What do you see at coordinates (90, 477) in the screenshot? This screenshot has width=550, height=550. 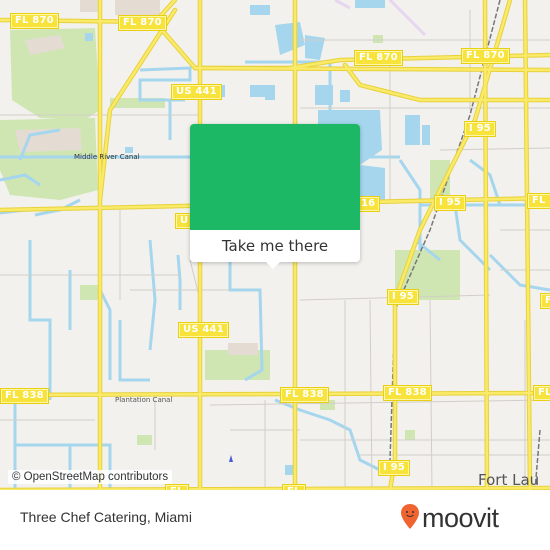 I see `map-attribution: © OpenStreetMap contributors` at bounding box center [90, 477].